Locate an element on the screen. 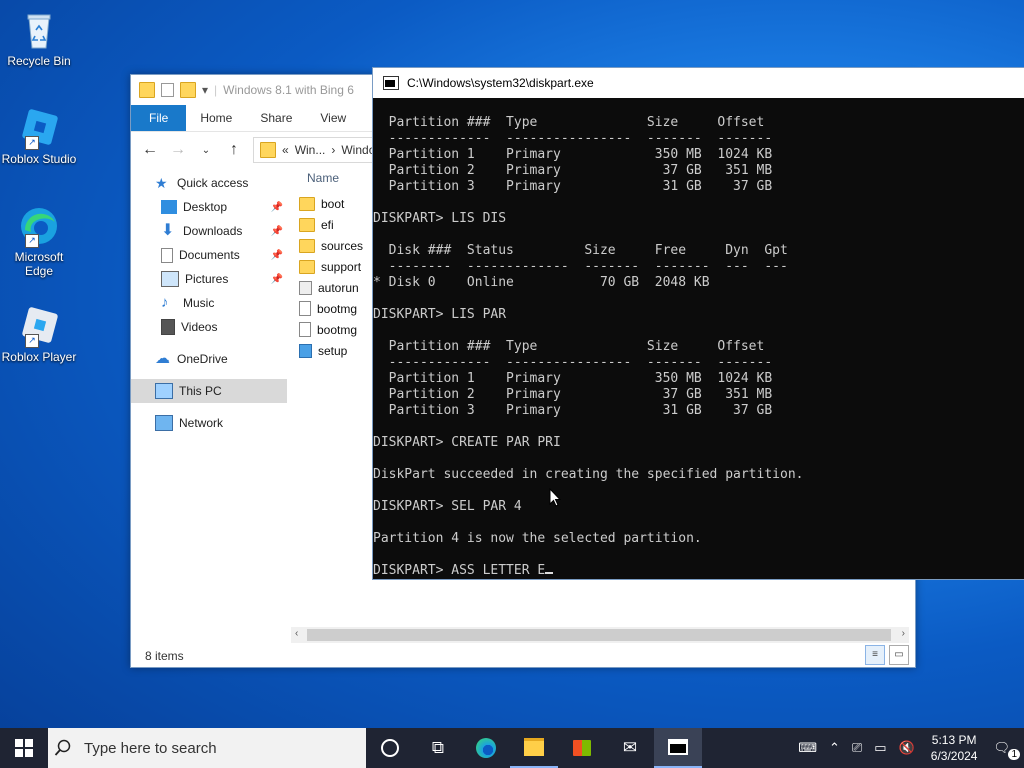 The width and height of the screenshot is (1024, 768). tab-view: View is located at coordinates (333, 118).